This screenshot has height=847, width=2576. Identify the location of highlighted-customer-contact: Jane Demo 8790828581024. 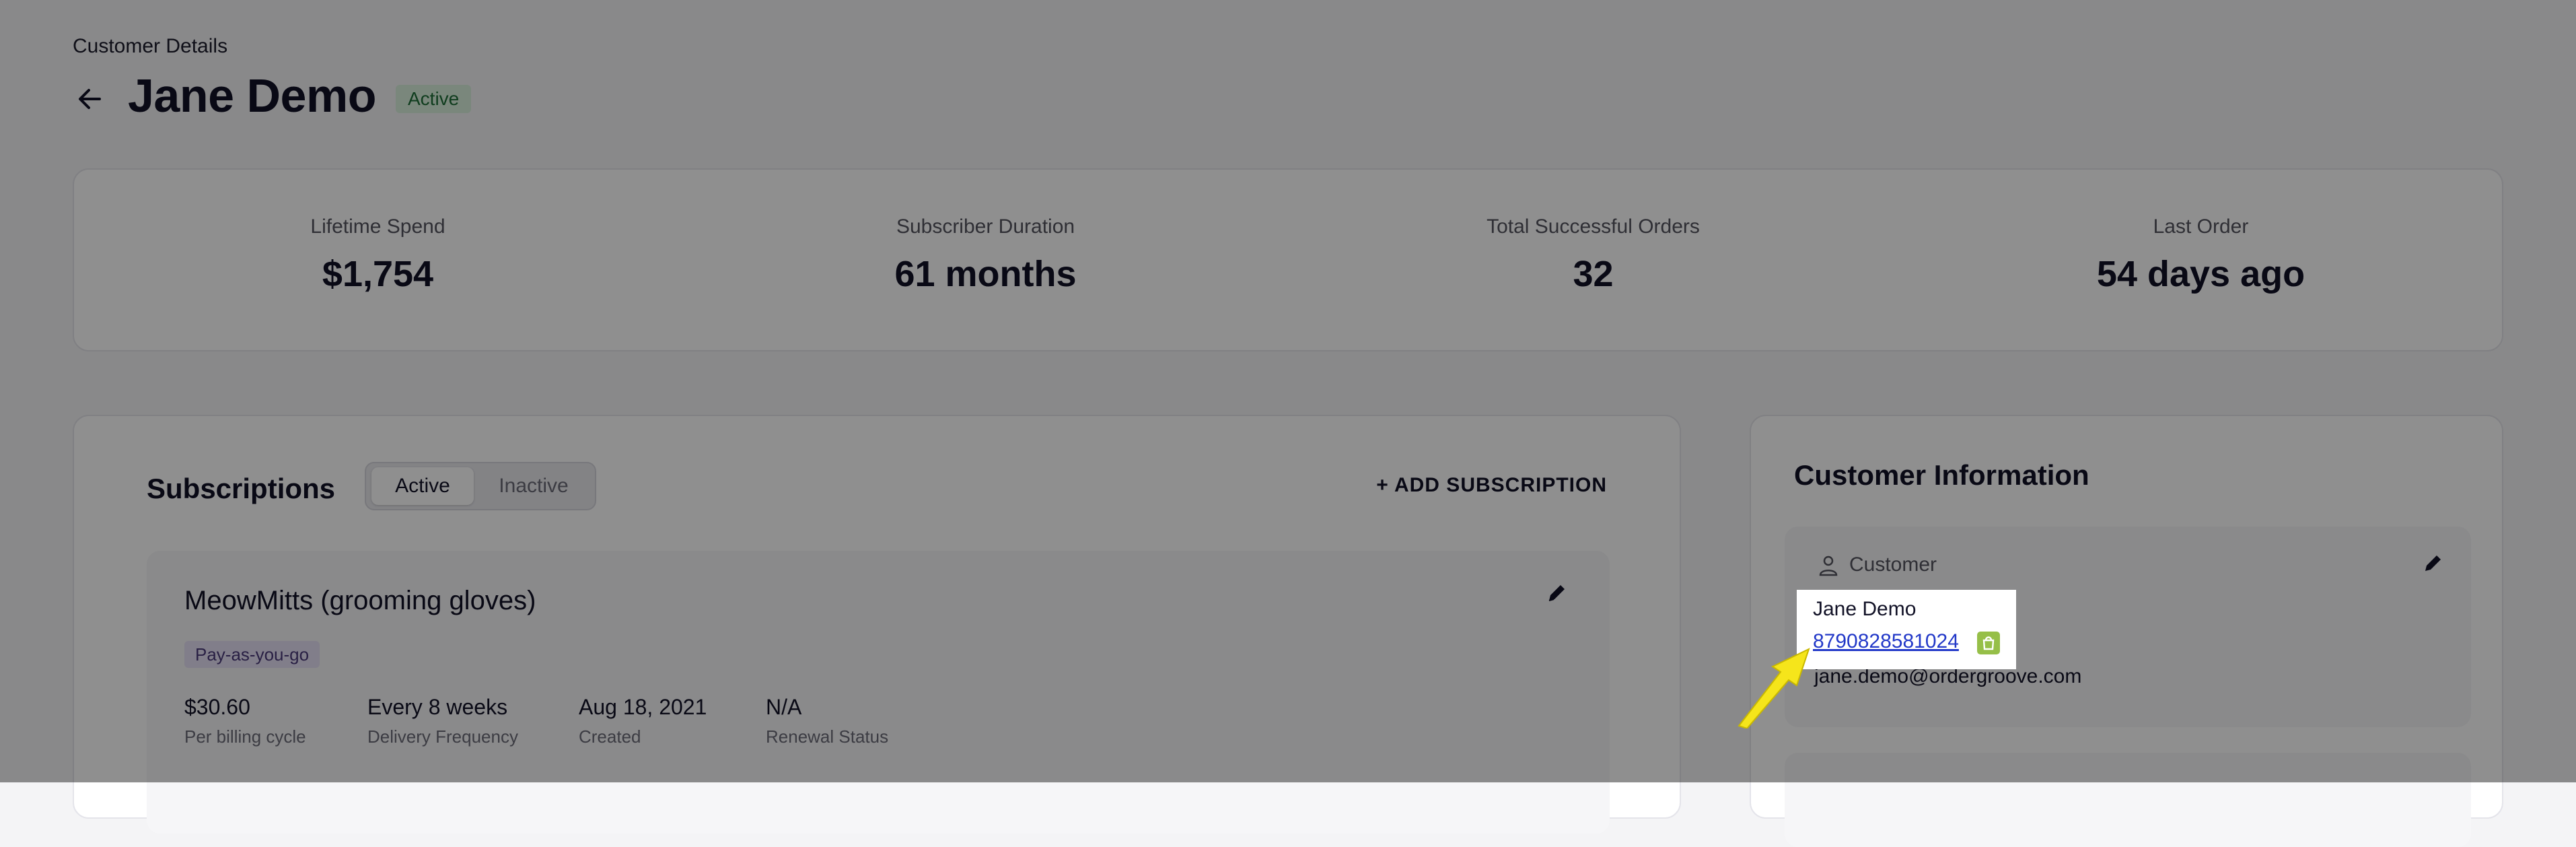
(1906, 629).